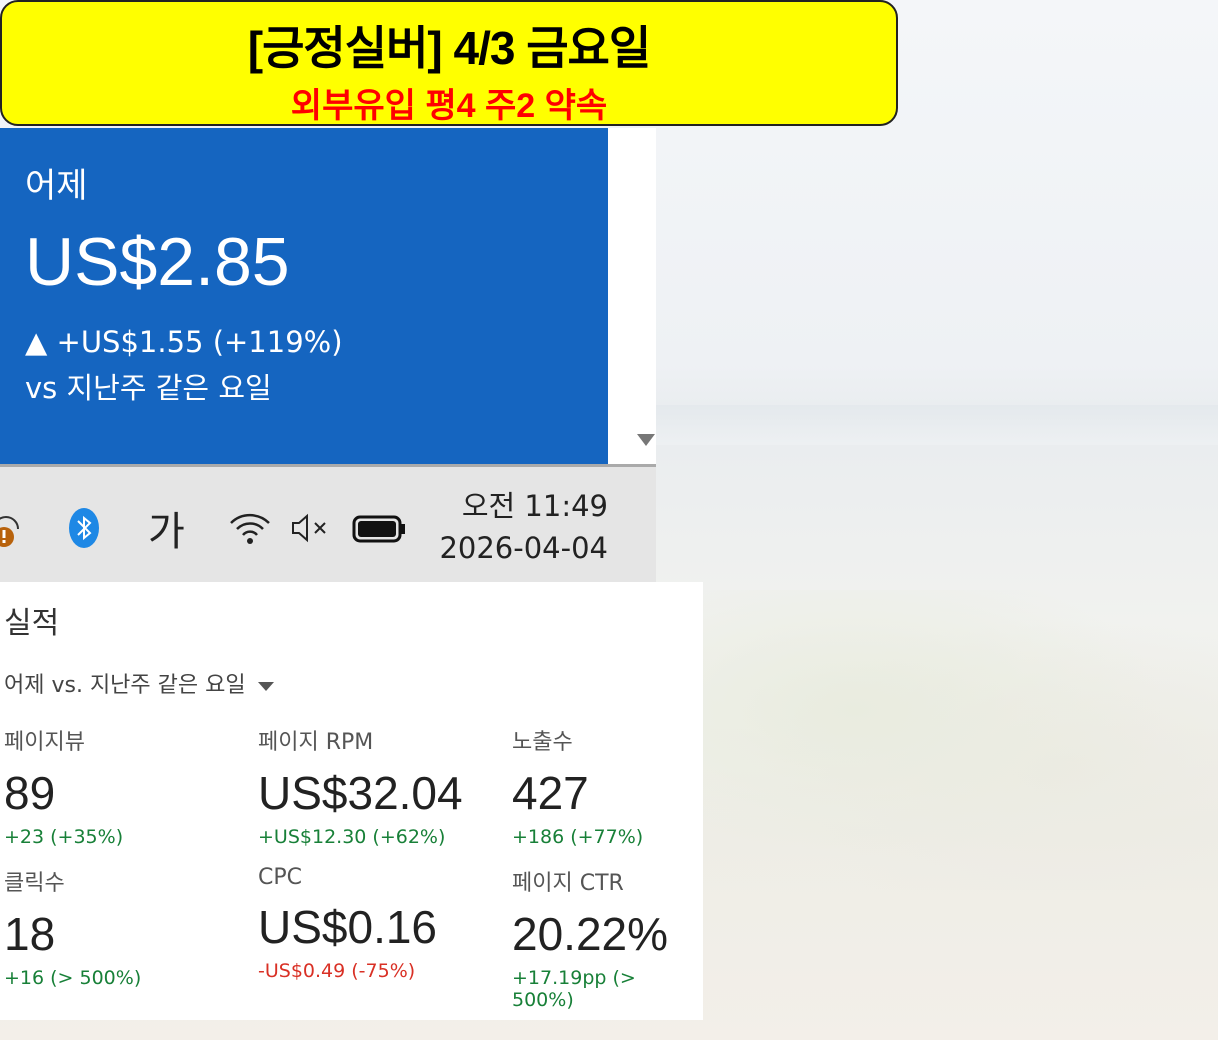  What do you see at coordinates (337, 971) in the screenshot?
I see `metric-delta: -US$0.49 (-75%)` at bounding box center [337, 971].